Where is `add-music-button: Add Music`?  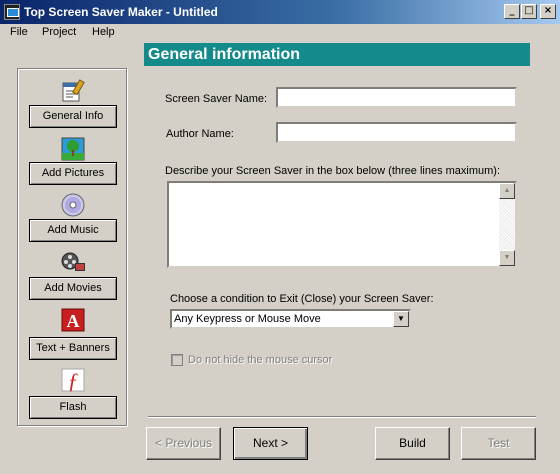 add-music-button: Add Music is located at coordinates (73, 230).